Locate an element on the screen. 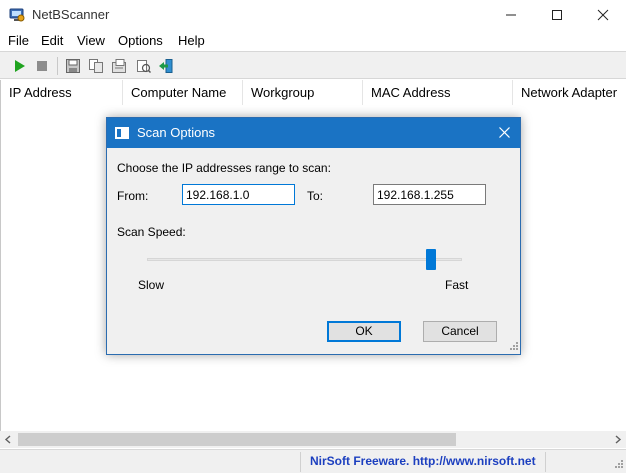 This screenshot has width=626, height=473. refresh-icon is located at coordinates (144, 67).